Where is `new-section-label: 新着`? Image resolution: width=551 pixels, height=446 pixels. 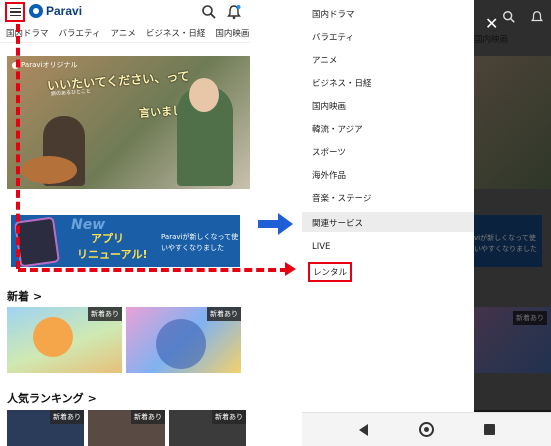
new-section-label: 新着 is located at coordinates (18, 296).